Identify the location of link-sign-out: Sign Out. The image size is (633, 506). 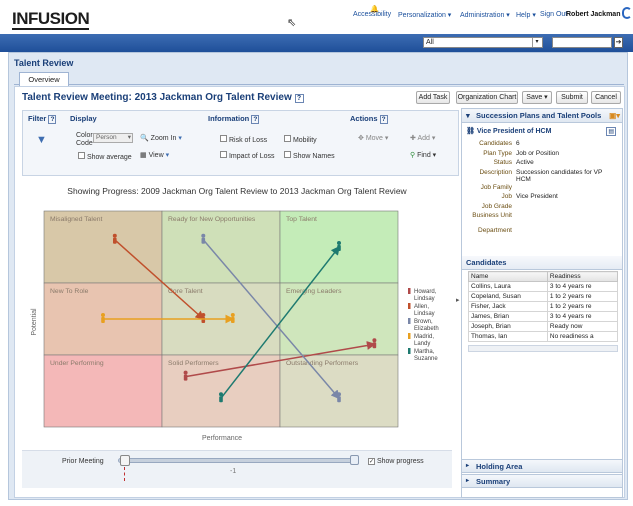
(553, 14).